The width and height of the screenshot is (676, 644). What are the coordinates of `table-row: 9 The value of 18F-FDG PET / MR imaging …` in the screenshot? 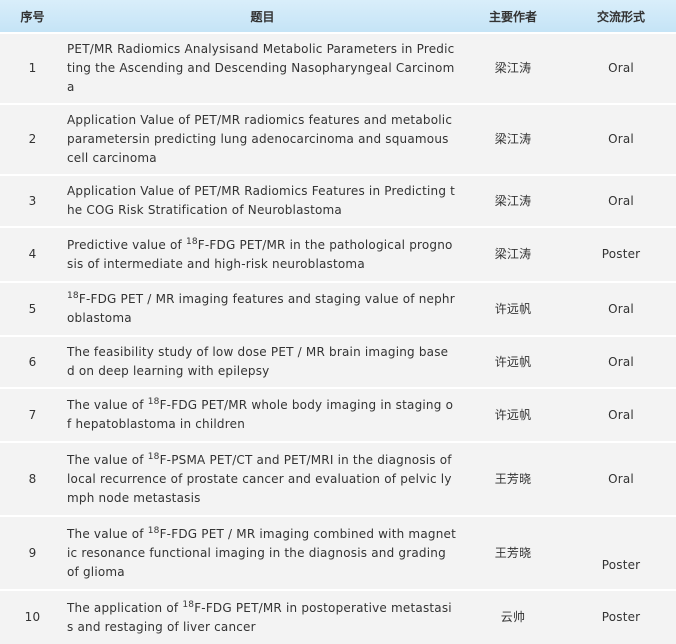 It's located at (338, 552).